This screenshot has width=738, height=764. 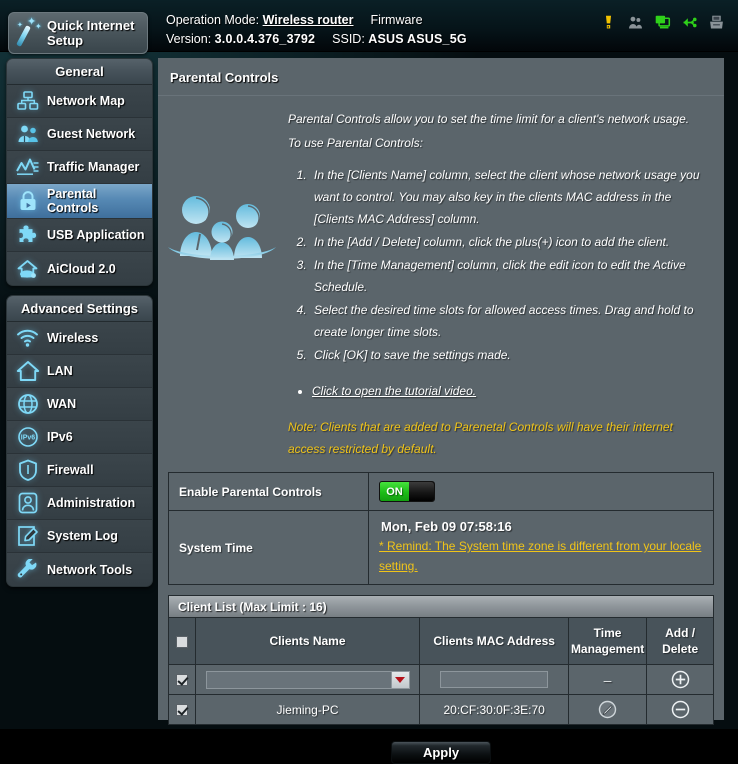 I want to click on sidebar-item-label: Wireless, so click(x=73, y=338).